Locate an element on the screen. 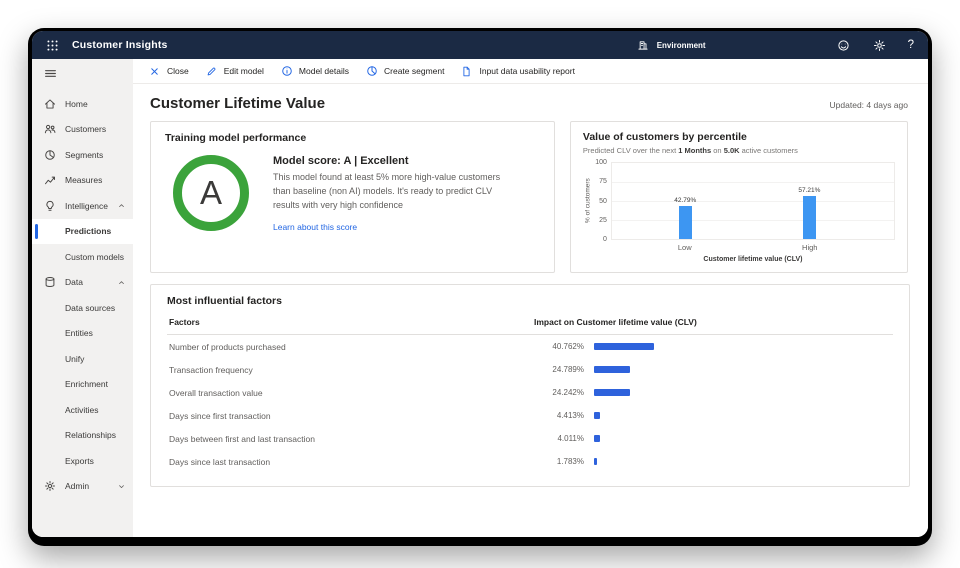 The width and height of the screenshot is (960, 568). sidebar-item-label: Home is located at coordinates (76, 103).